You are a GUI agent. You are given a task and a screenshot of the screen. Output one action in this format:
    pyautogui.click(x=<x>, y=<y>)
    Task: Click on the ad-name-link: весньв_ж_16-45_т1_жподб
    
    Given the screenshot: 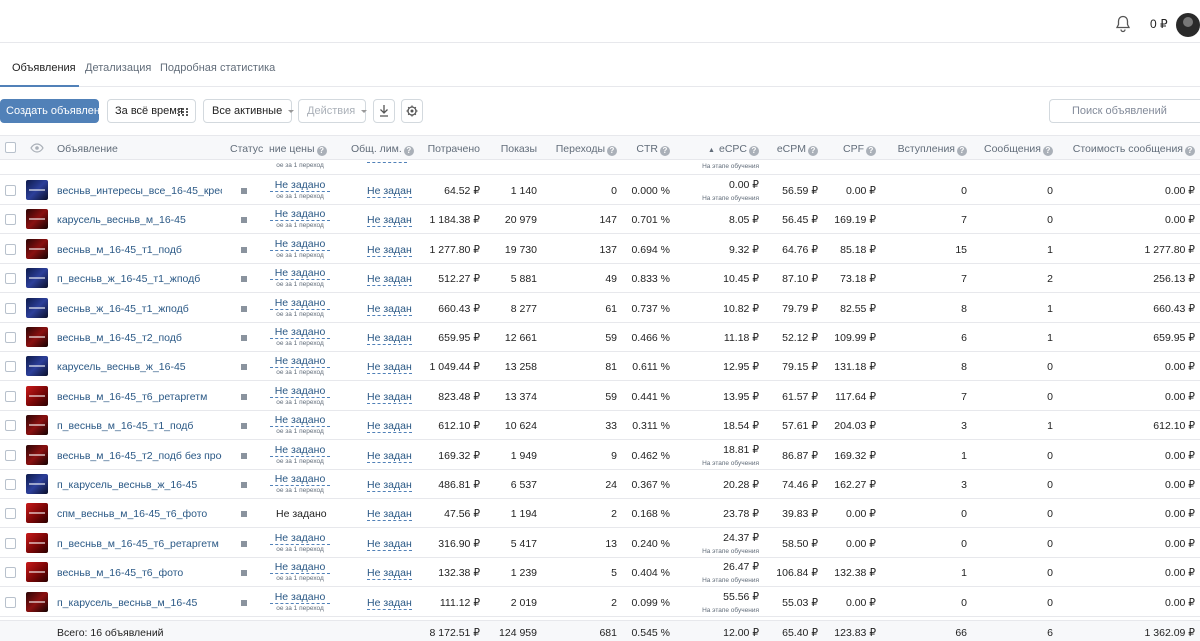 What is the action you would take?
    pyautogui.click(x=123, y=309)
    